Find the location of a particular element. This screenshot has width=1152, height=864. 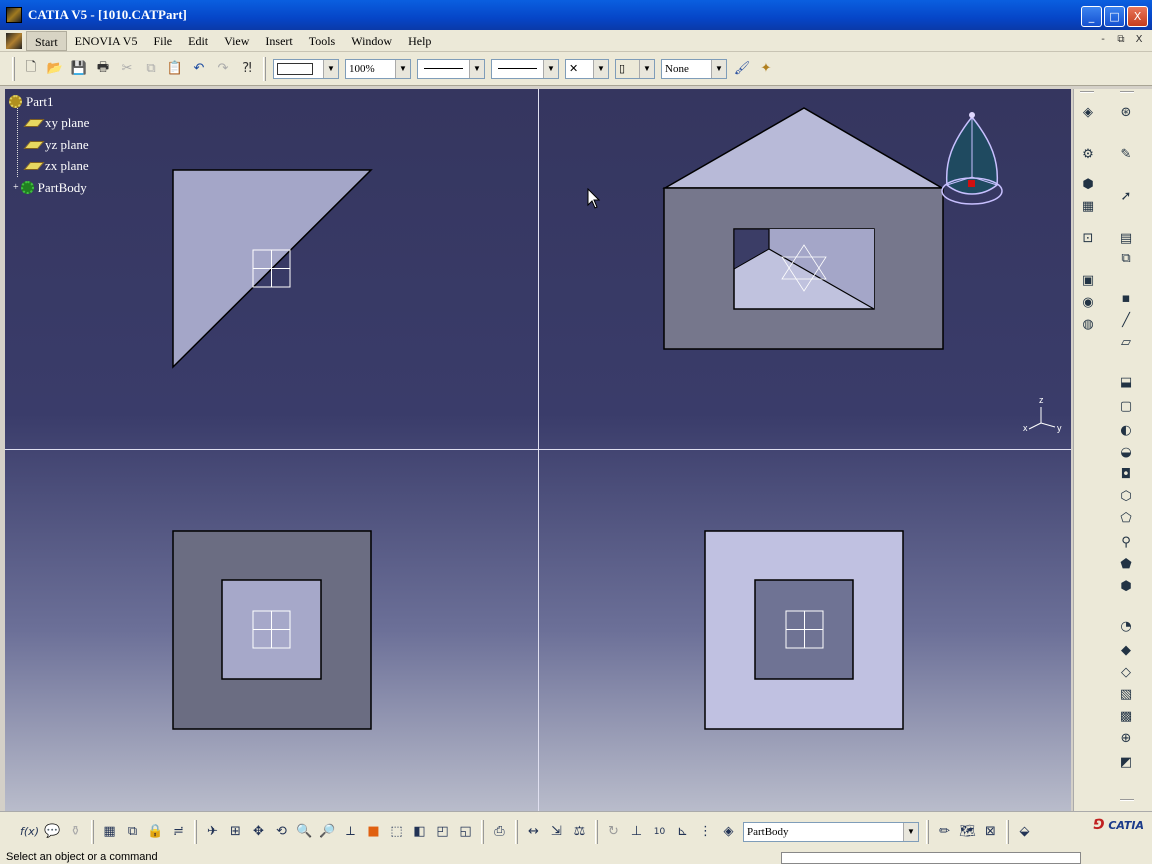

pocket-icon: ▢ is located at coordinates (1126, 406).